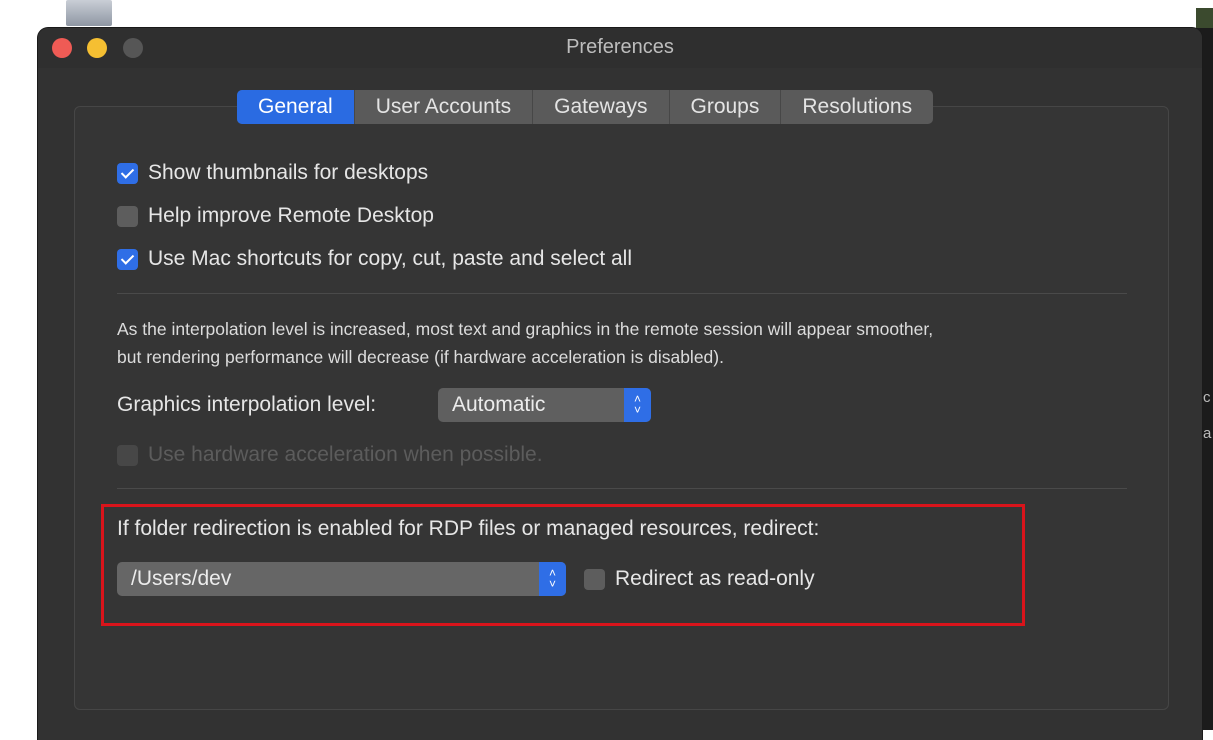  Describe the element at coordinates (601, 107) in the screenshot. I see `tab-gateways: Gateways` at that location.